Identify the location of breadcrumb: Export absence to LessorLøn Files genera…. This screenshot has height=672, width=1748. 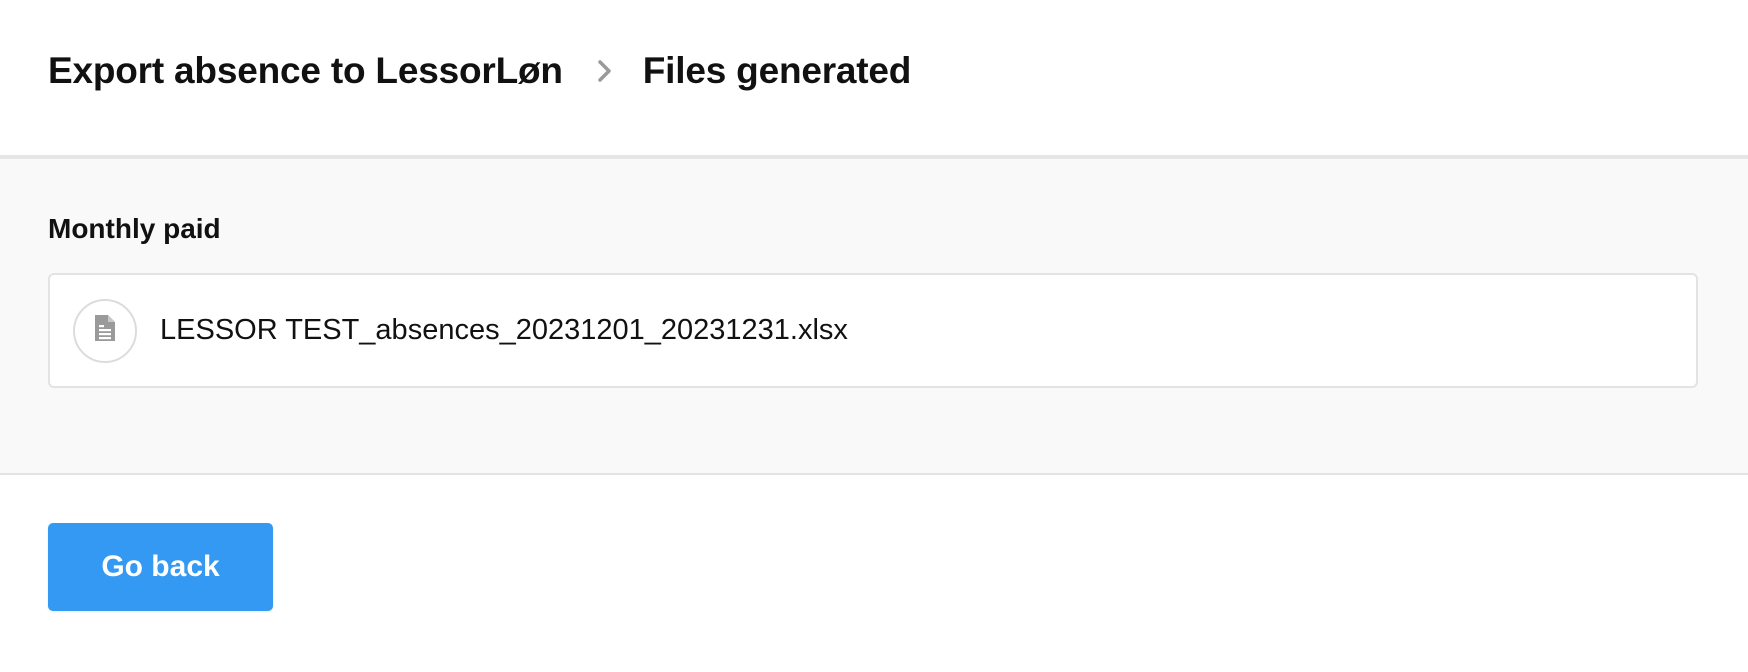
(479, 71).